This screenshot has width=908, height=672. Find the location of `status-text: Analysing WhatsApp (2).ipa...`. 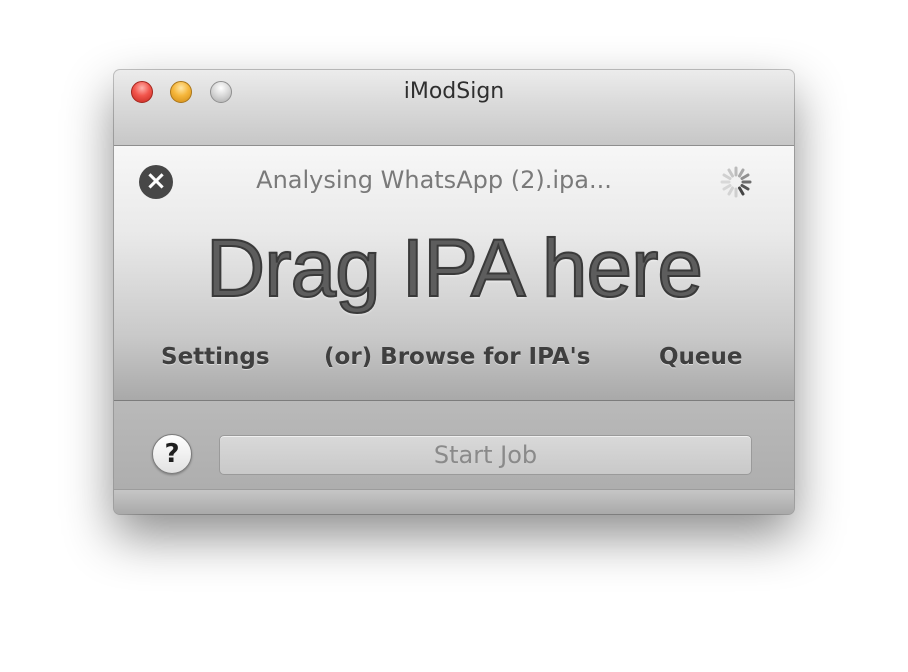

status-text: Analysing WhatsApp (2).ipa... is located at coordinates (434, 180).